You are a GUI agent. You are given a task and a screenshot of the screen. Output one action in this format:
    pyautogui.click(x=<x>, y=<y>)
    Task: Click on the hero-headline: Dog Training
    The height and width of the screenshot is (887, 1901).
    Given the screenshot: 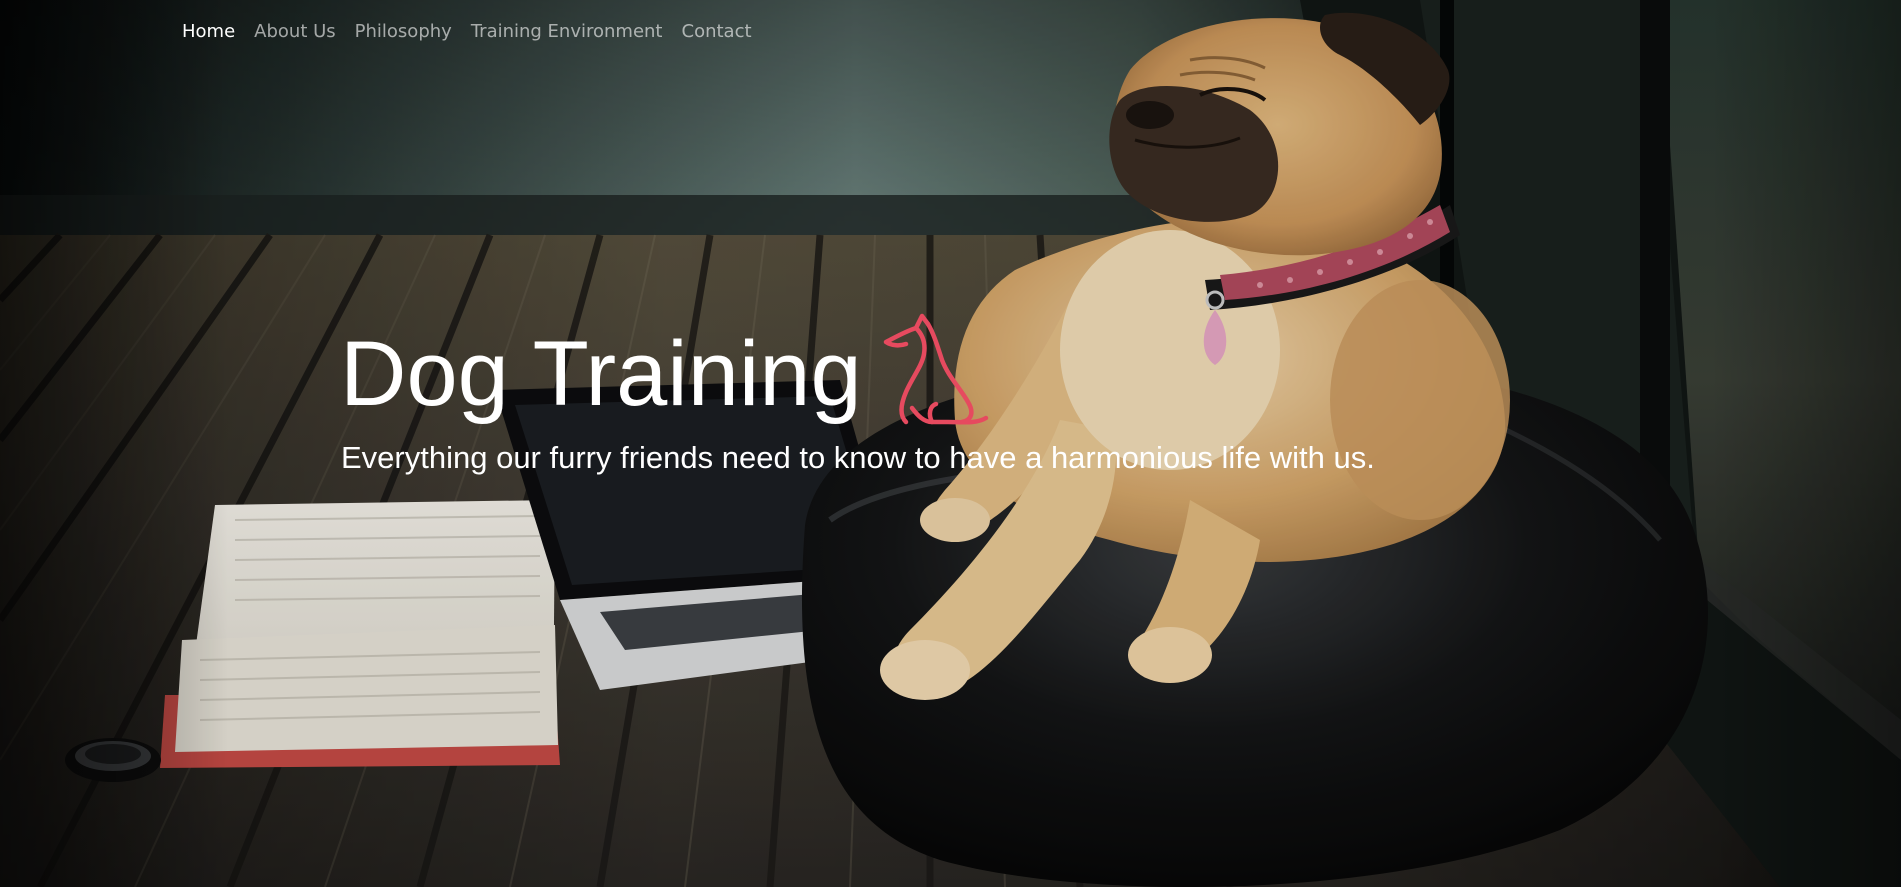 What is the action you would take?
    pyautogui.click(x=666, y=368)
    